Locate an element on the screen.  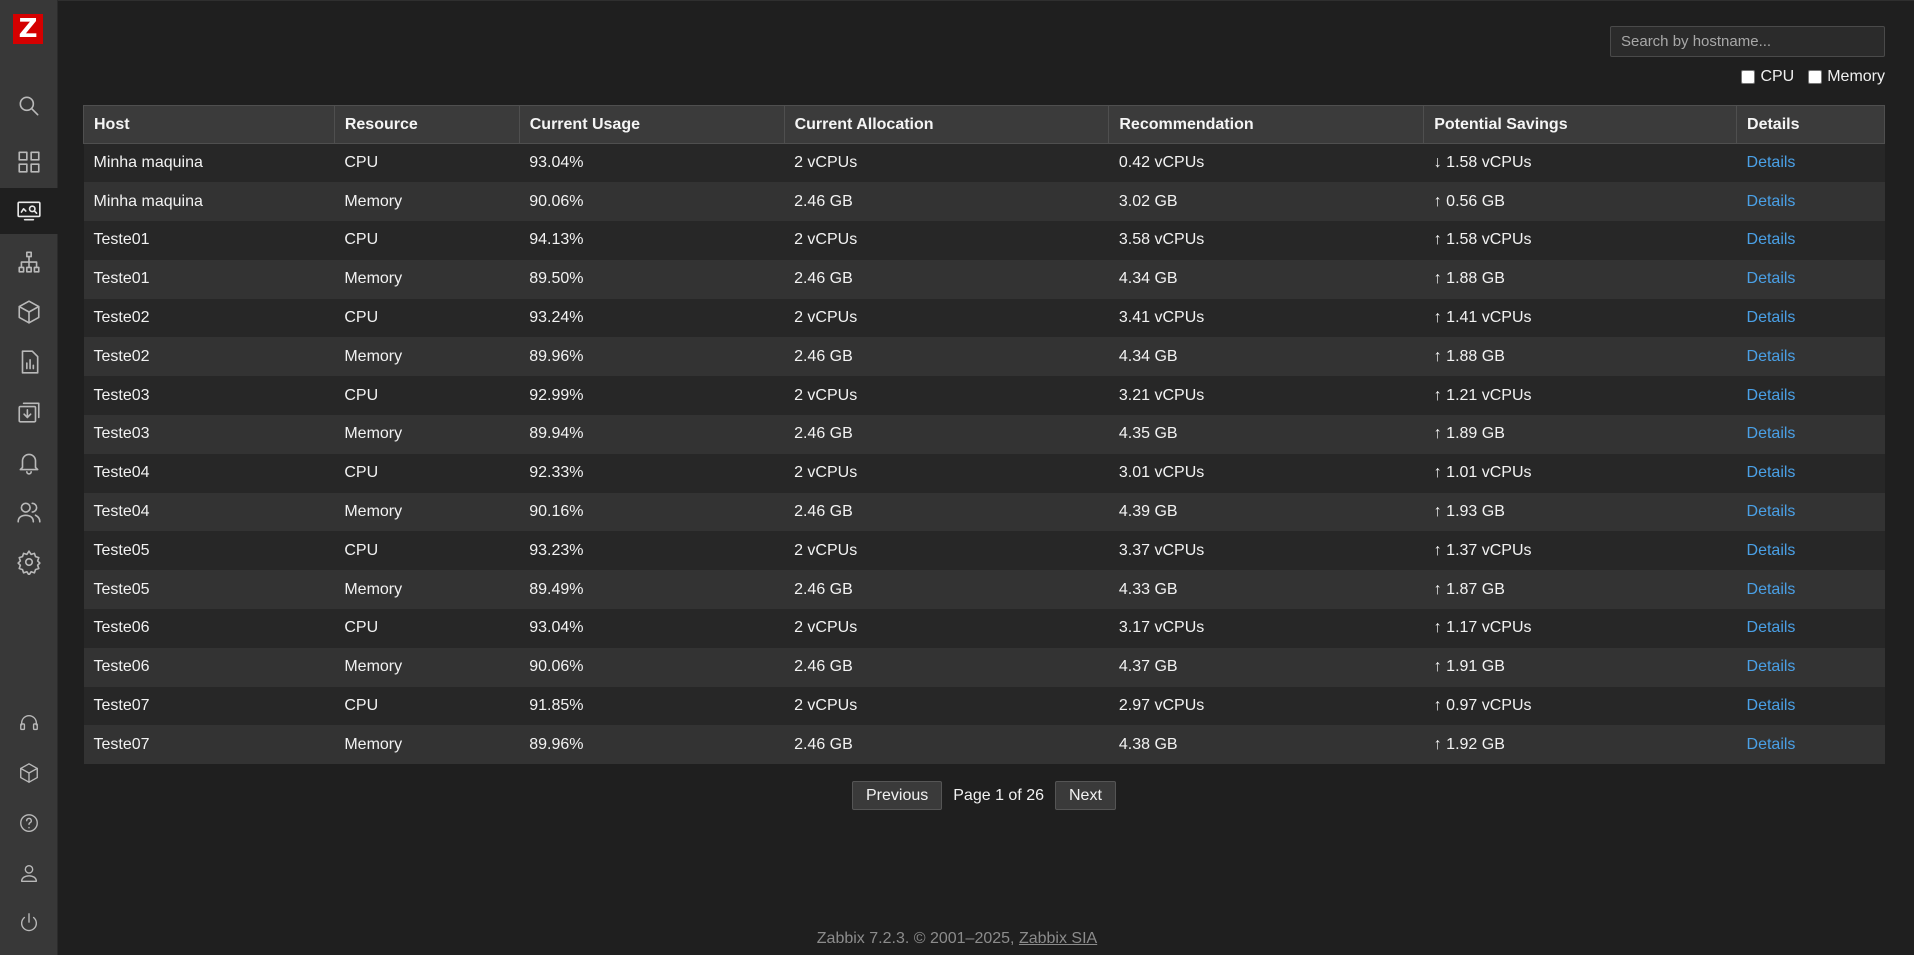
alerts-icon is located at coordinates (29, 462).